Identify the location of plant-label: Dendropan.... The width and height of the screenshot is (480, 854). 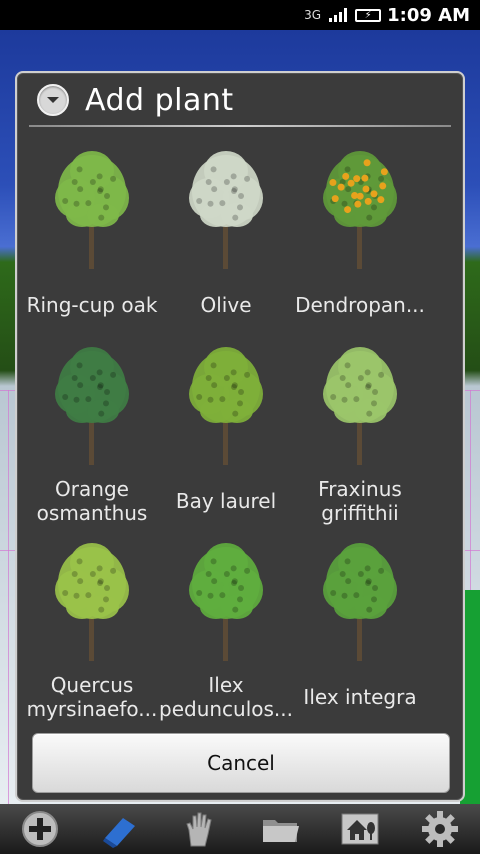
(360, 305).